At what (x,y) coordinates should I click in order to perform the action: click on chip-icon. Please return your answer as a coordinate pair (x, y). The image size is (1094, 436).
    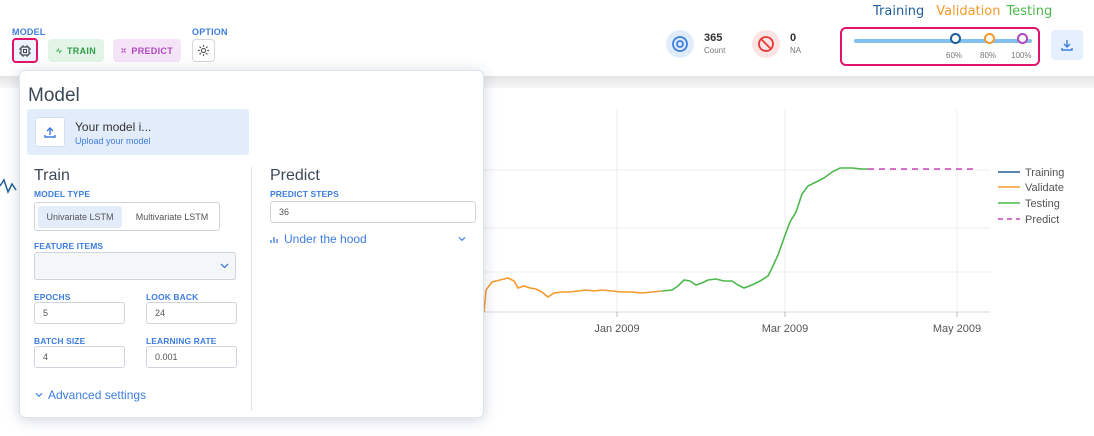
    Looking at the image, I should click on (25, 50).